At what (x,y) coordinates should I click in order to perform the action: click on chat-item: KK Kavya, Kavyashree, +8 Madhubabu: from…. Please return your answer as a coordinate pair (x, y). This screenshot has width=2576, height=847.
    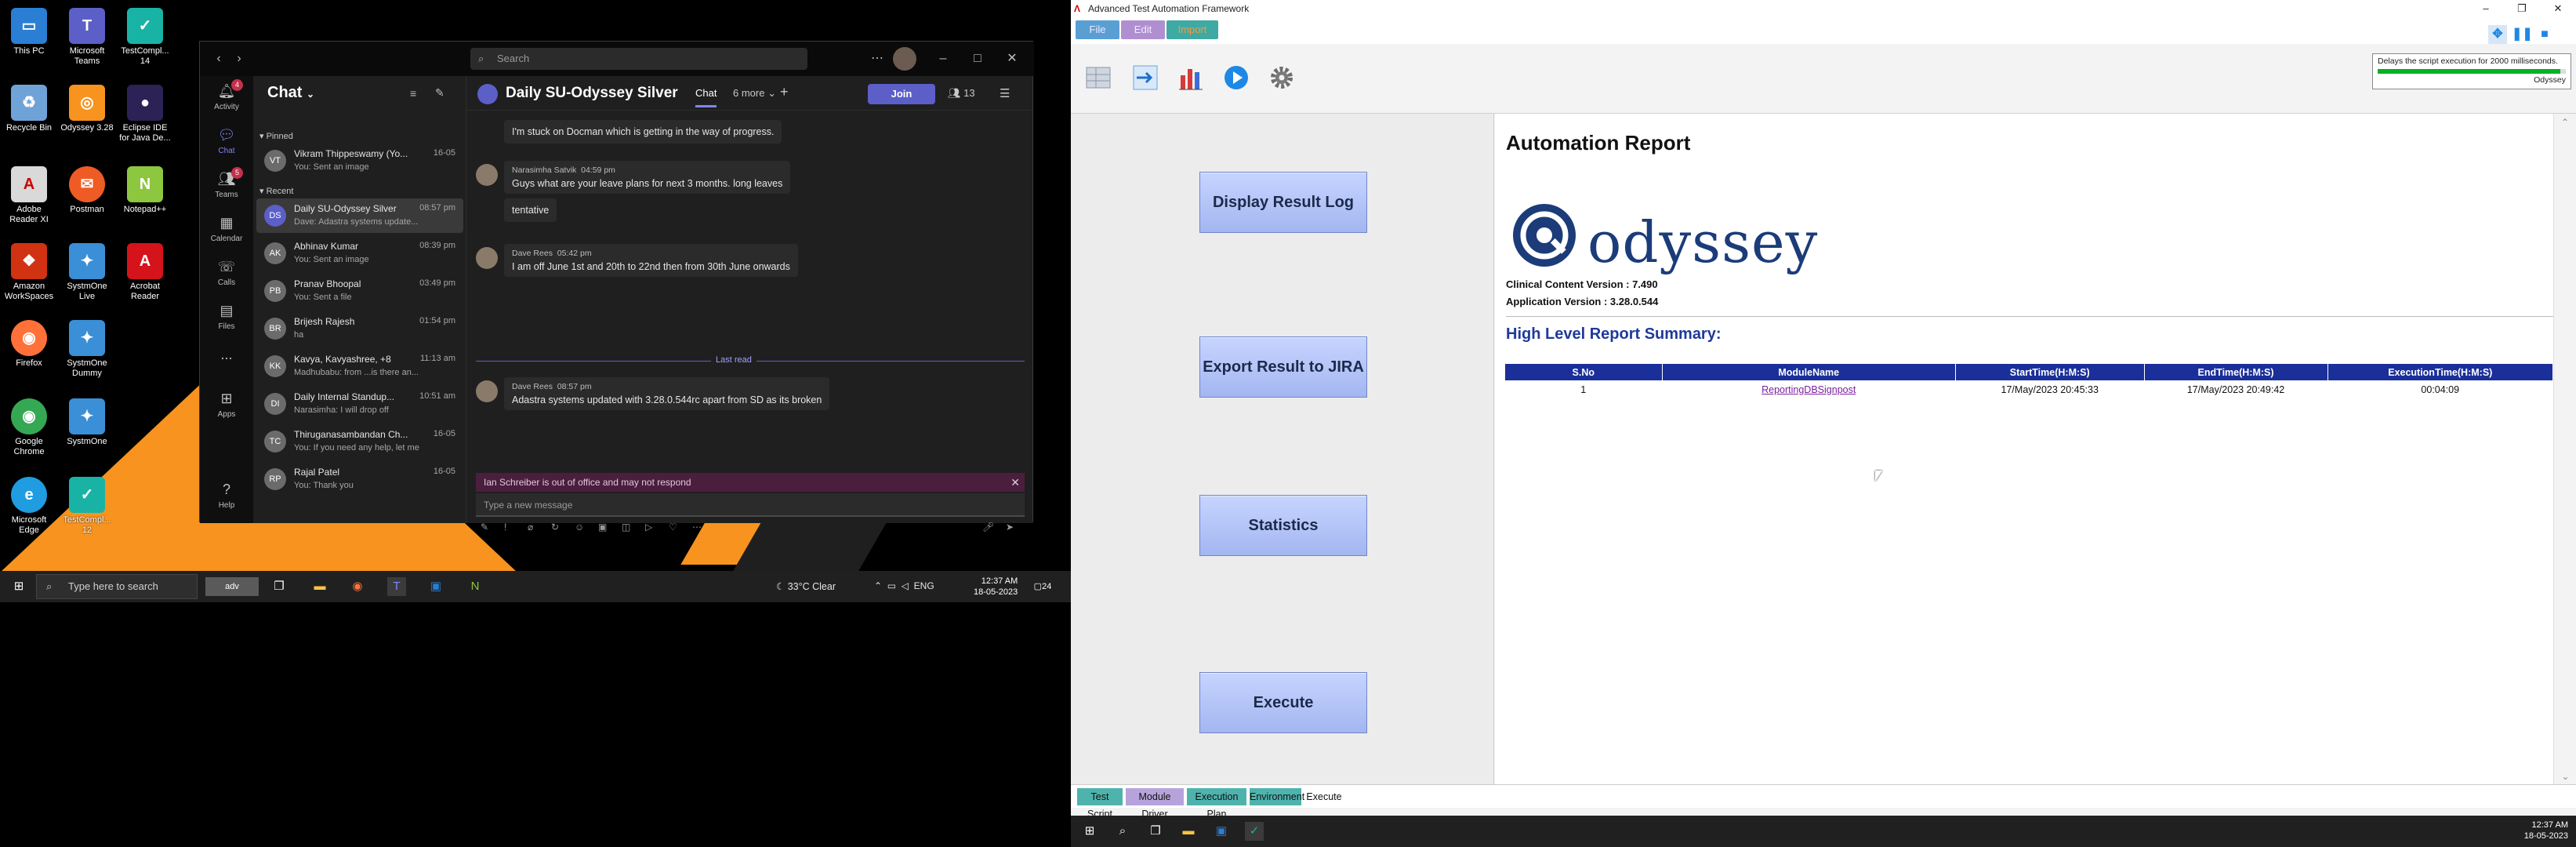
    Looking at the image, I should click on (360, 366).